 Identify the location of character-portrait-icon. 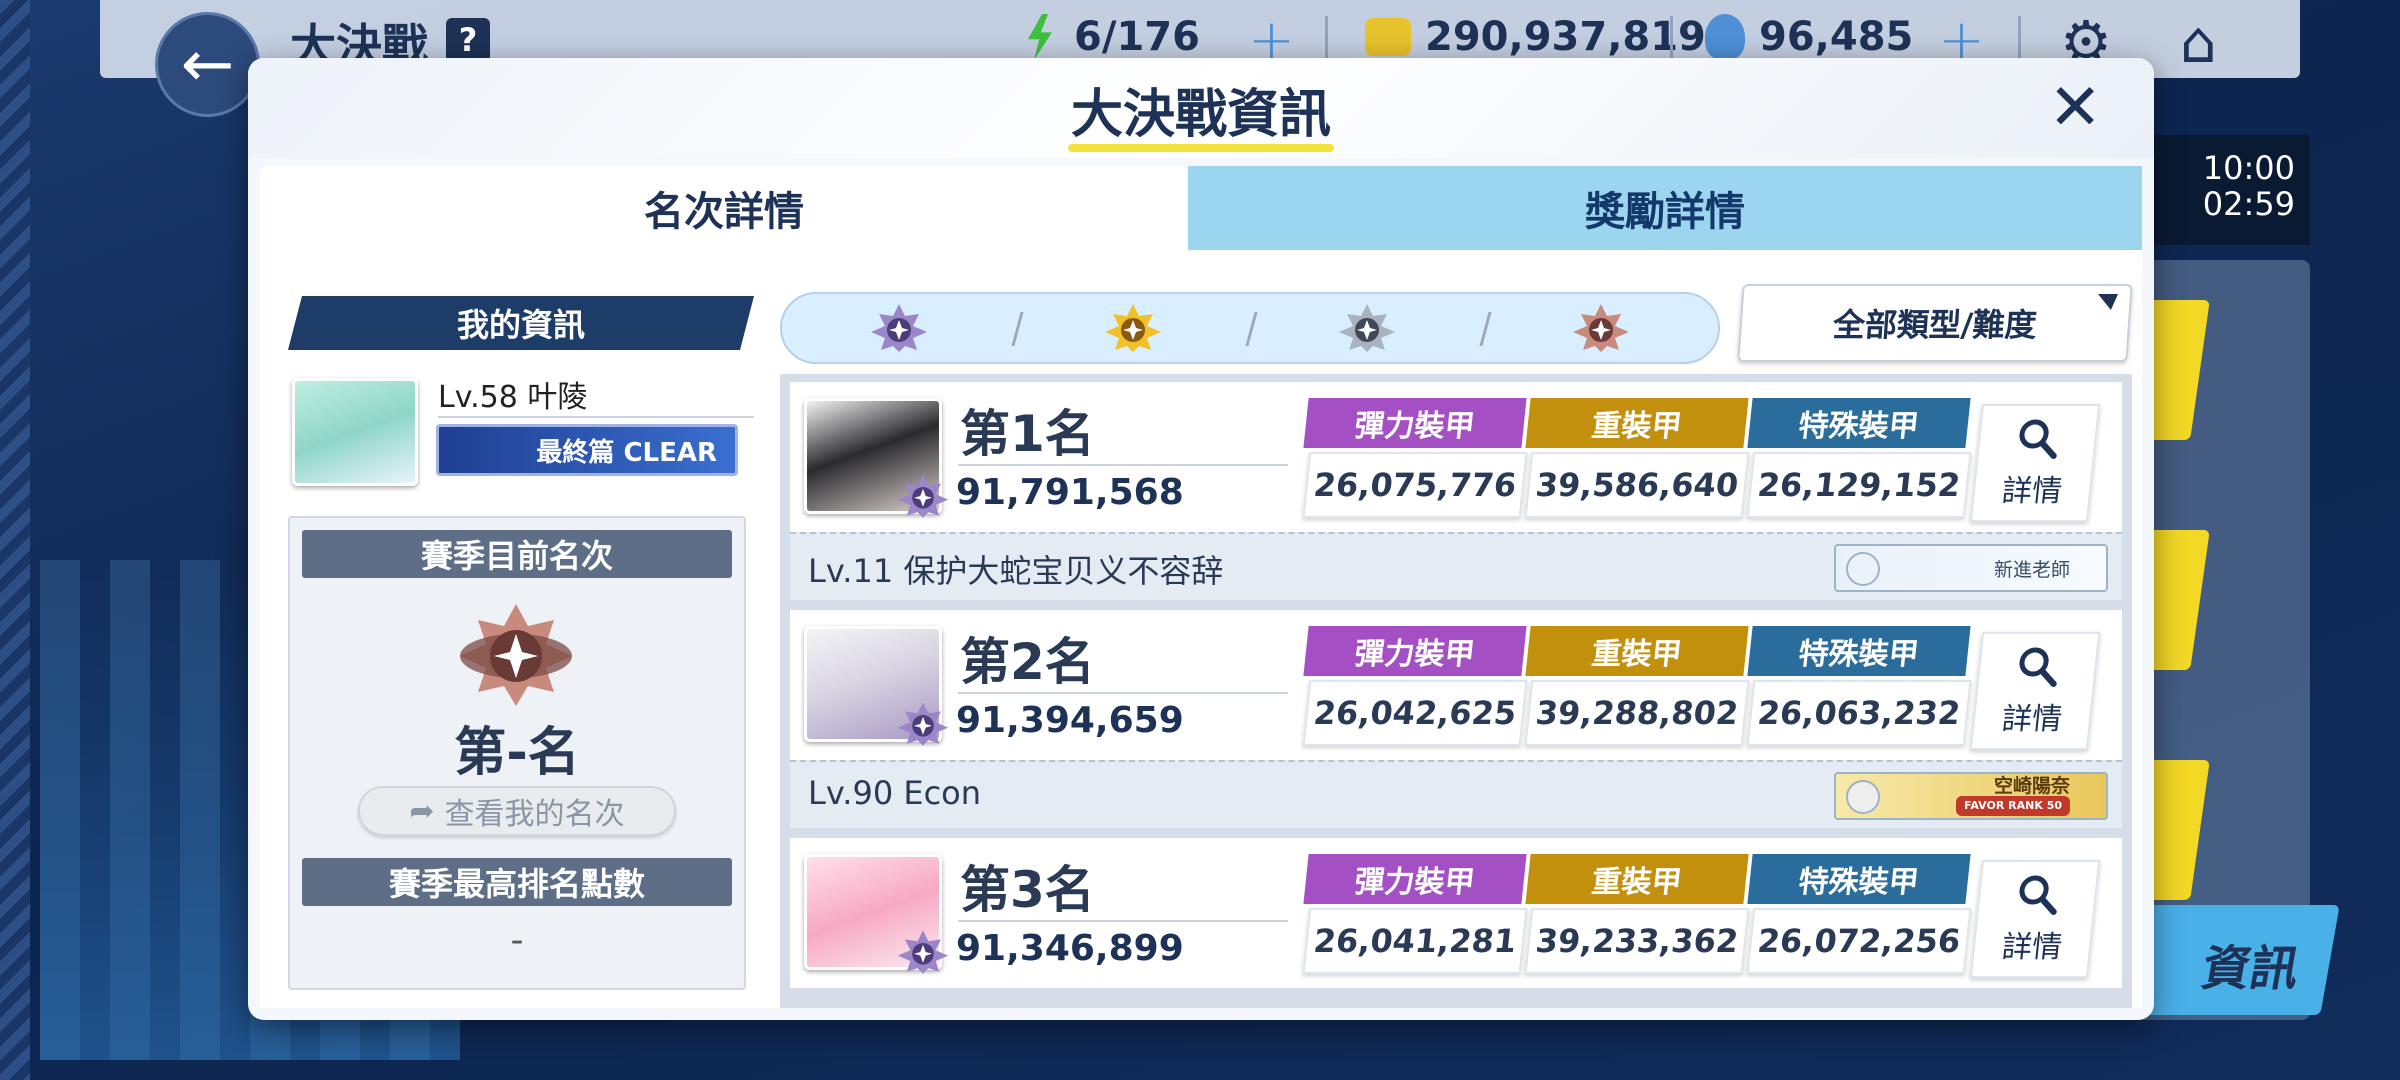
(1863, 797).